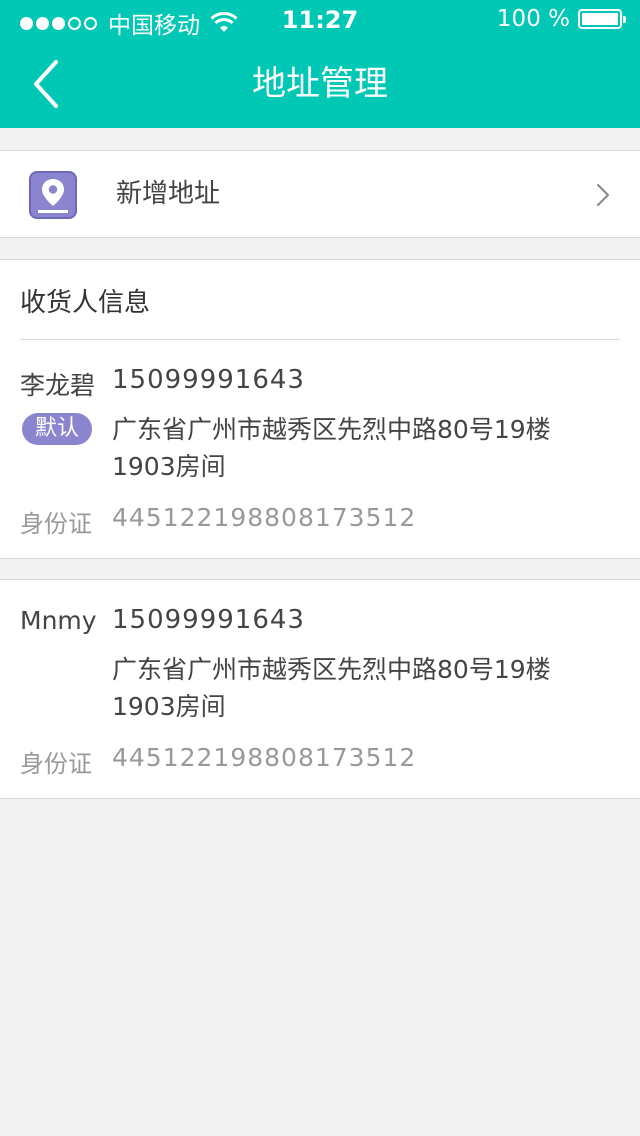 The image size is (640, 1136). Describe the element at coordinates (320, 339) in the screenshot. I see `divider` at that location.